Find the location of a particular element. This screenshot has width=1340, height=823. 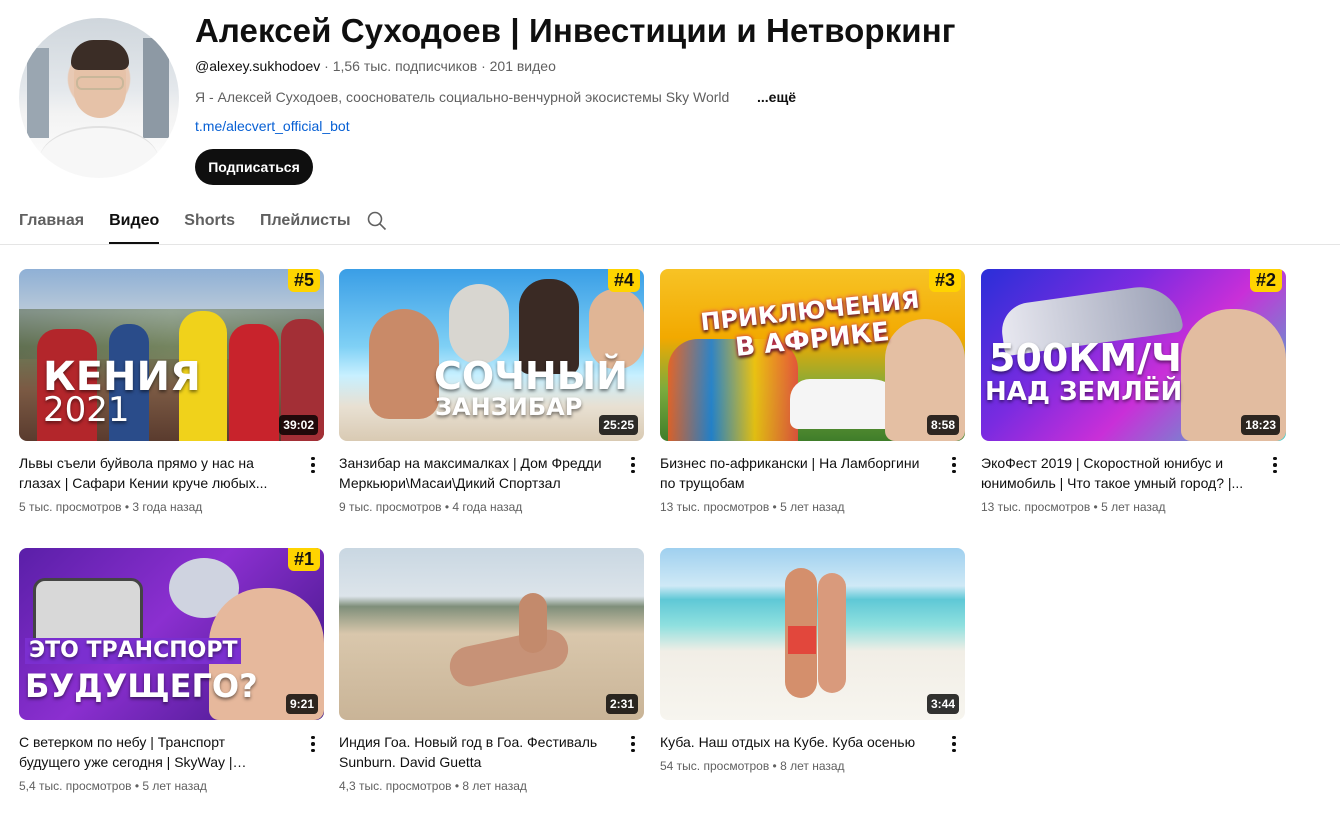

video-thumbnail: ЭТО ТРАНСПОРТ БУДУЩЕГО? #1 9:21 is located at coordinates (171, 634).